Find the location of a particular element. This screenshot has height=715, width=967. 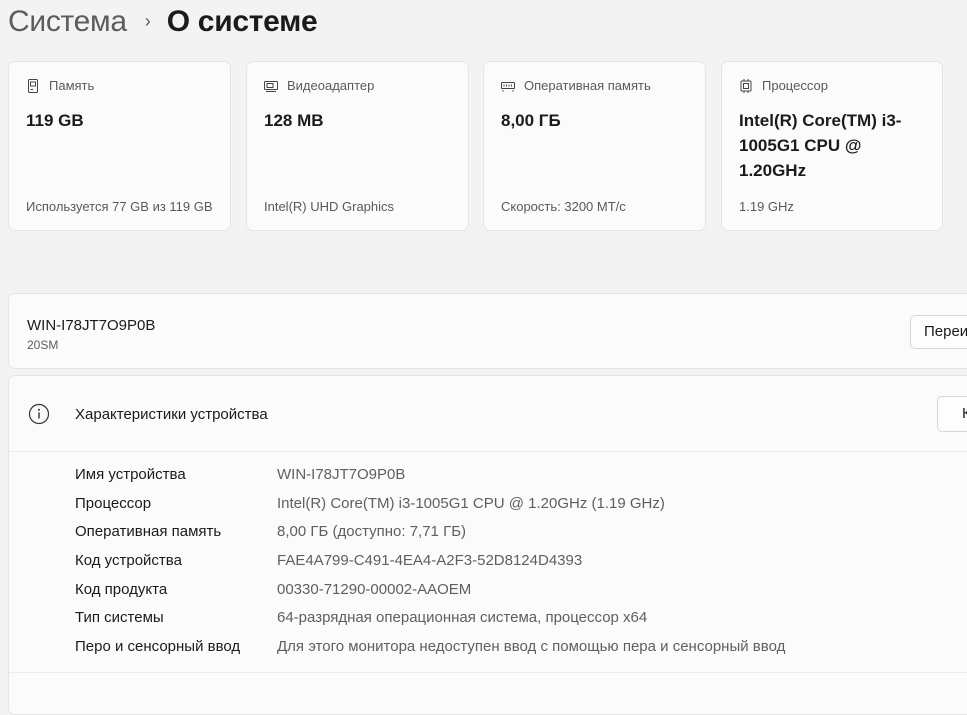

display-adapter-icon is located at coordinates (271, 86).